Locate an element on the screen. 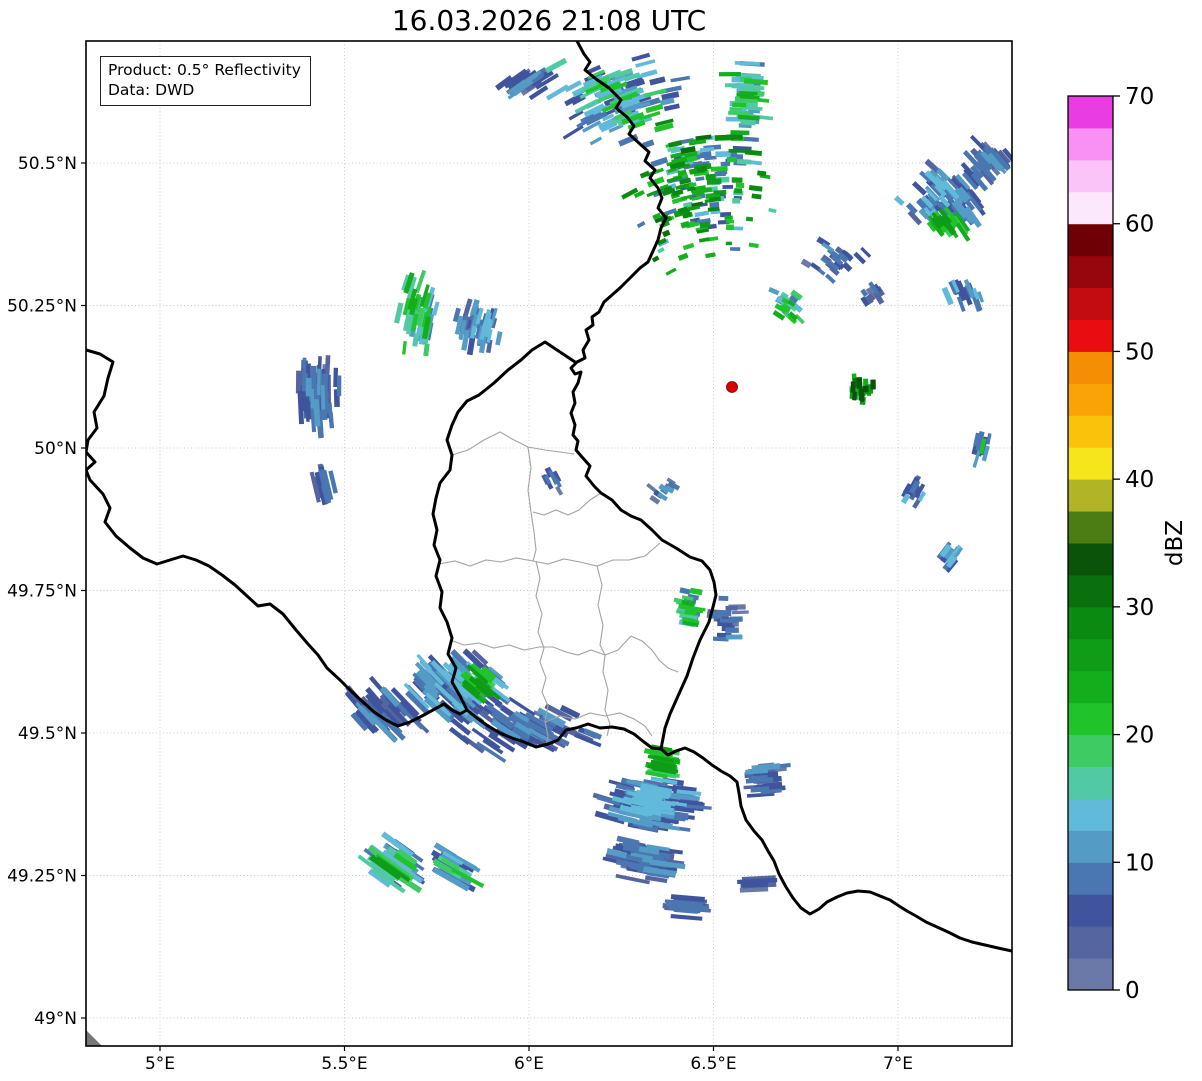 Image resolution: width=1202 pixels, height=1081 pixels. y-tick-label: 49.25°N is located at coordinates (42, 877).